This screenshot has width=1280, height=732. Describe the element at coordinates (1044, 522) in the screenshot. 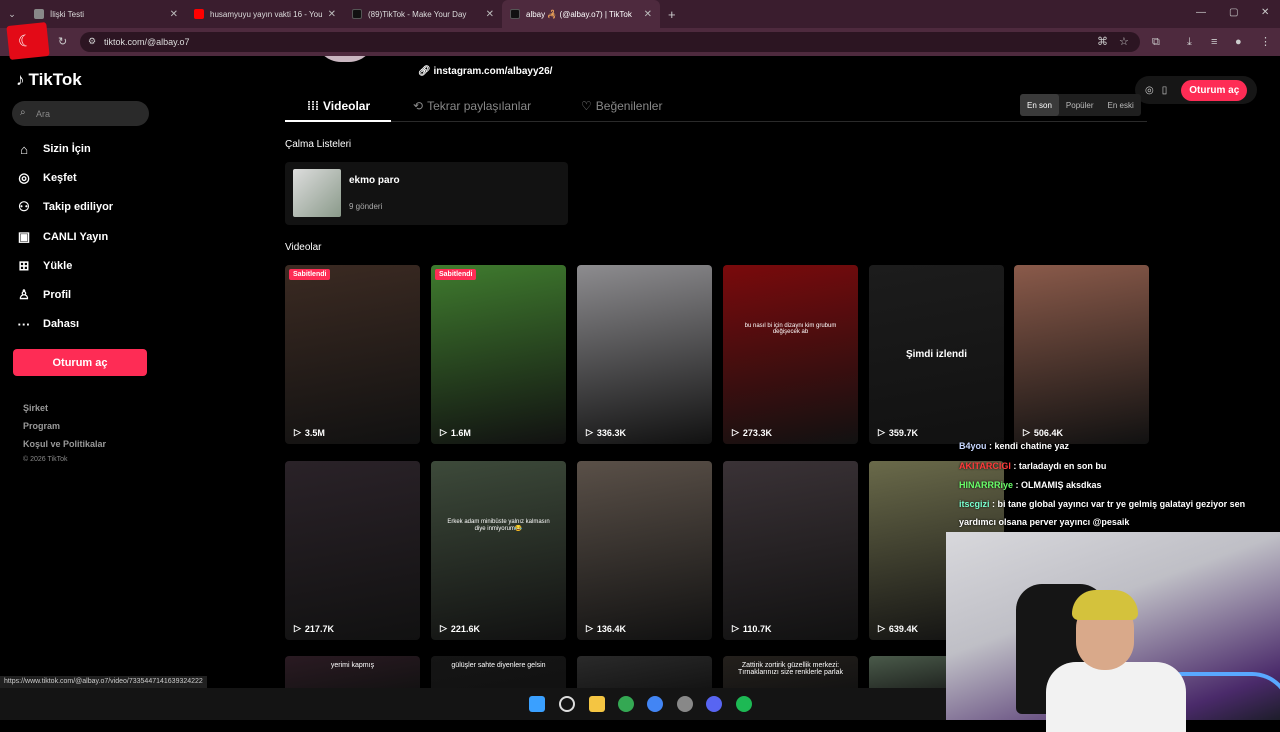

I see `chat-text: yardımcı olsana perver yayıncı @pesaik` at that location.